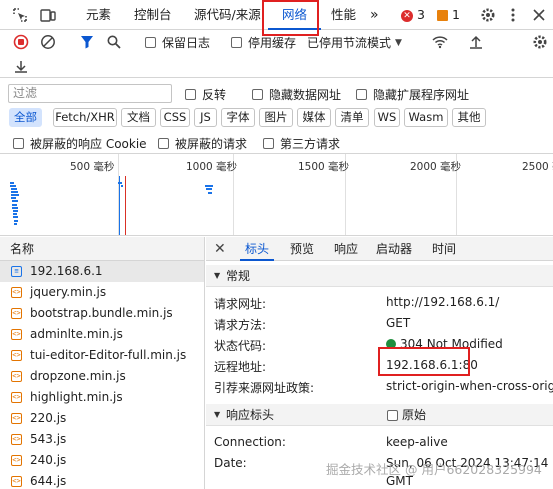 Image resolution: width=553 pixels, height=489 pixels. What do you see at coordinates (374, 15) in the screenshot?
I see `more-tabs-icon: »` at bounding box center [374, 15].